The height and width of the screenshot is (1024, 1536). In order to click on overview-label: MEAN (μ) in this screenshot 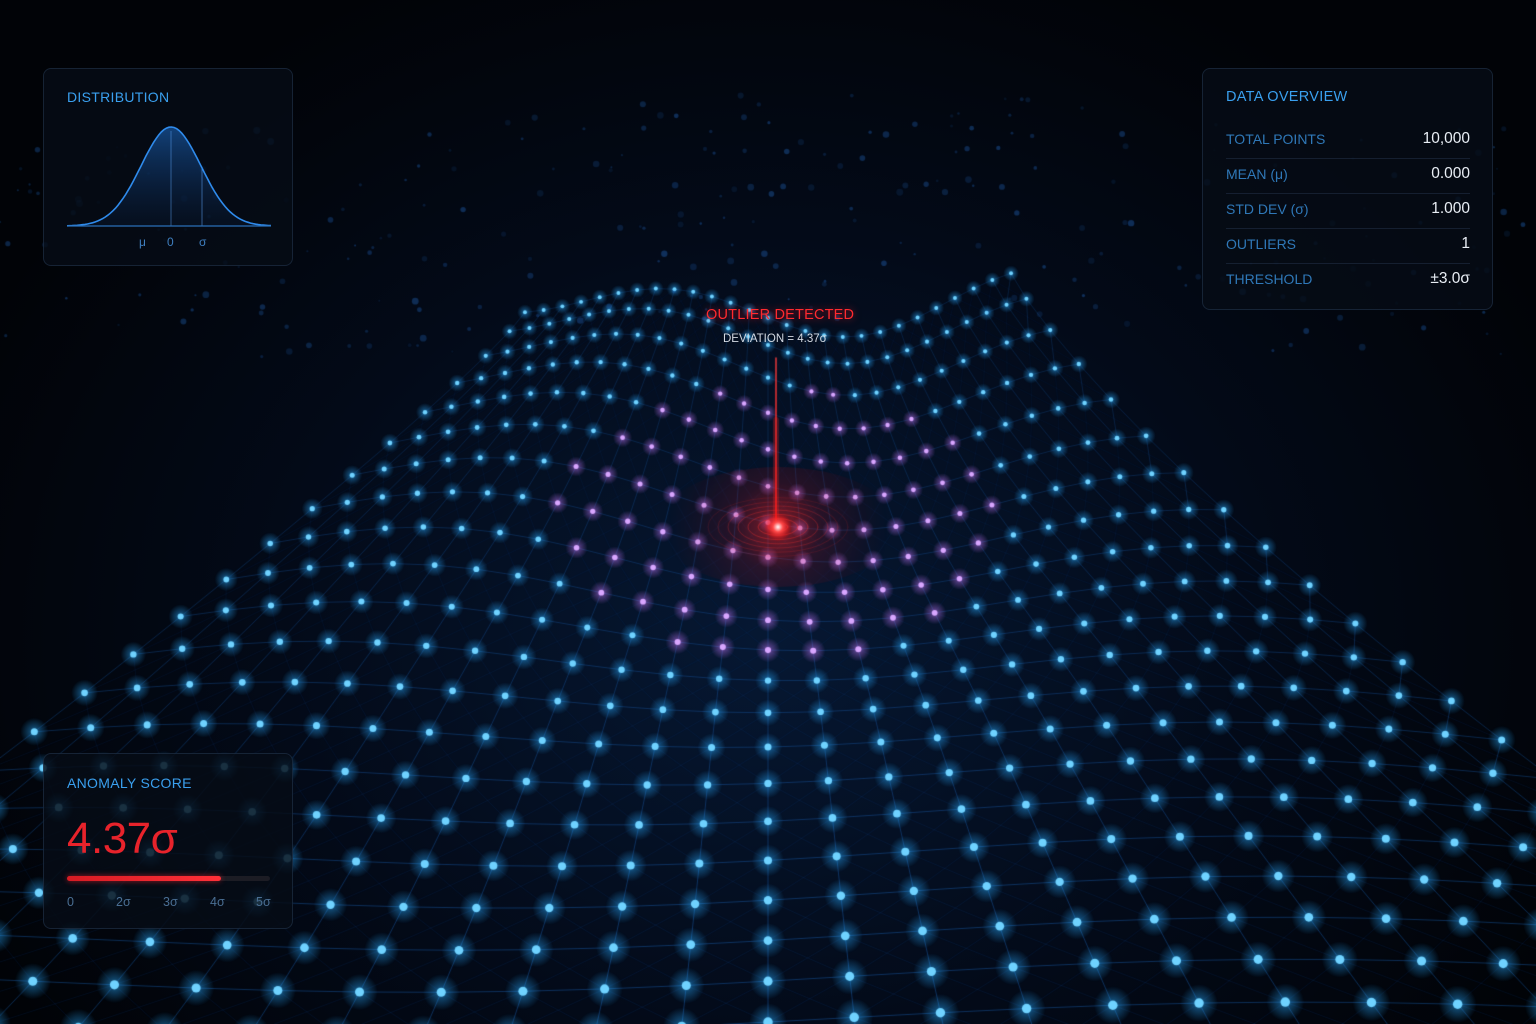, I will do `click(1257, 174)`.